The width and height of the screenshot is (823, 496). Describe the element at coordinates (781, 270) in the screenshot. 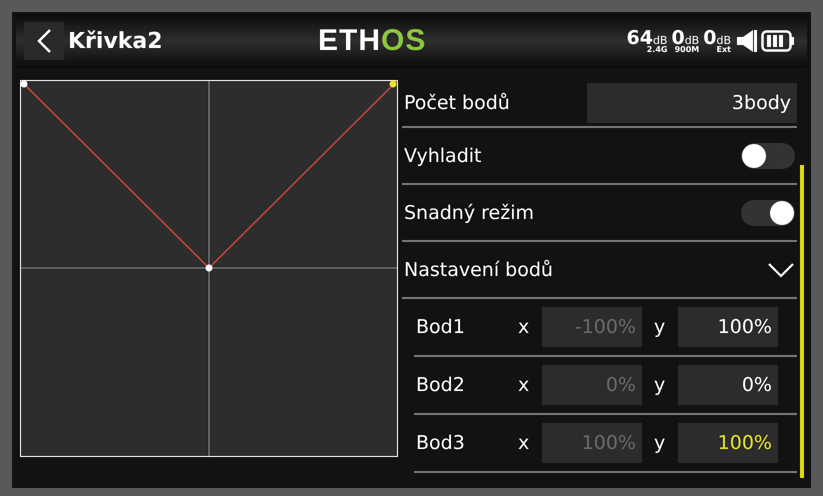

I see `chevron-down-icon` at that location.